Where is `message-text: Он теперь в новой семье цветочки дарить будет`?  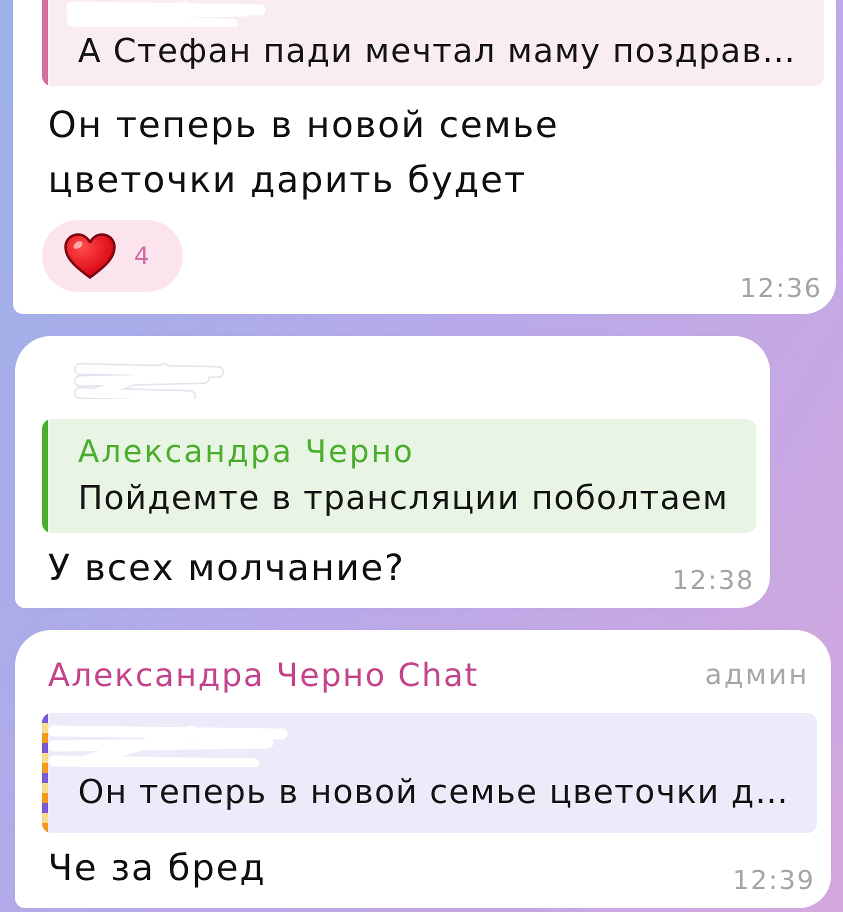
message-text: Он теперь в новой семье цветочки дарить будет is located at coordinates (303, 153).